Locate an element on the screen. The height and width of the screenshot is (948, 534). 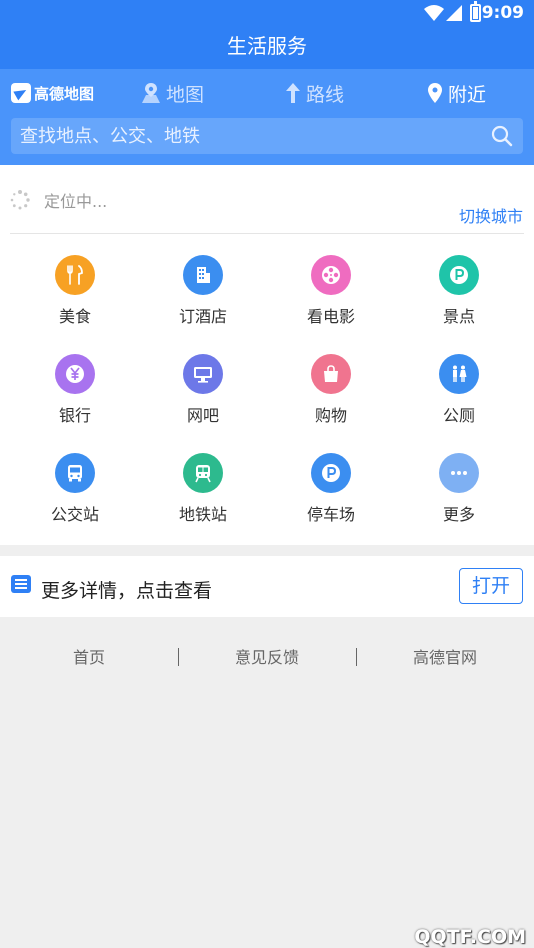
category-subway-station: 地铁站 is located at coordinates (203, 494).